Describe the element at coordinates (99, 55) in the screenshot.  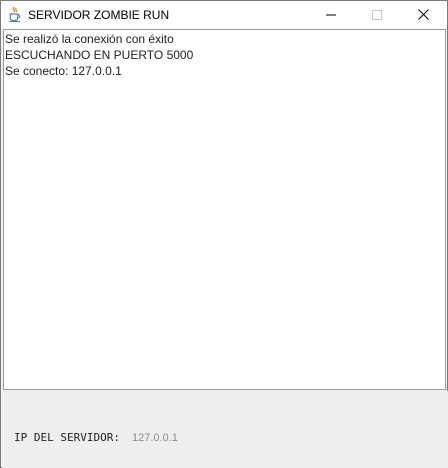
I see `log-line: ESCUCHANDO EN PUERTO 5000` at that location.